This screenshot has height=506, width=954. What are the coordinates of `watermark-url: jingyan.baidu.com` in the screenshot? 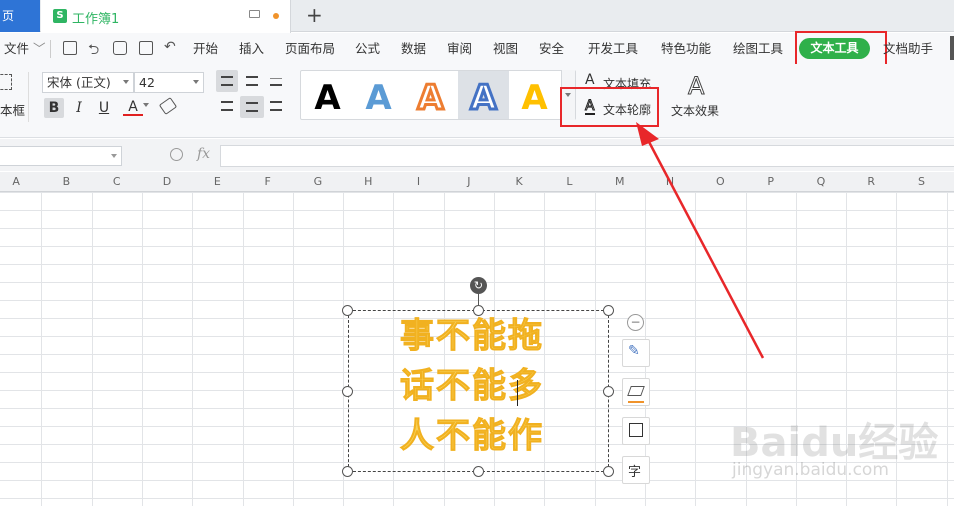 It's located at (810, 470).